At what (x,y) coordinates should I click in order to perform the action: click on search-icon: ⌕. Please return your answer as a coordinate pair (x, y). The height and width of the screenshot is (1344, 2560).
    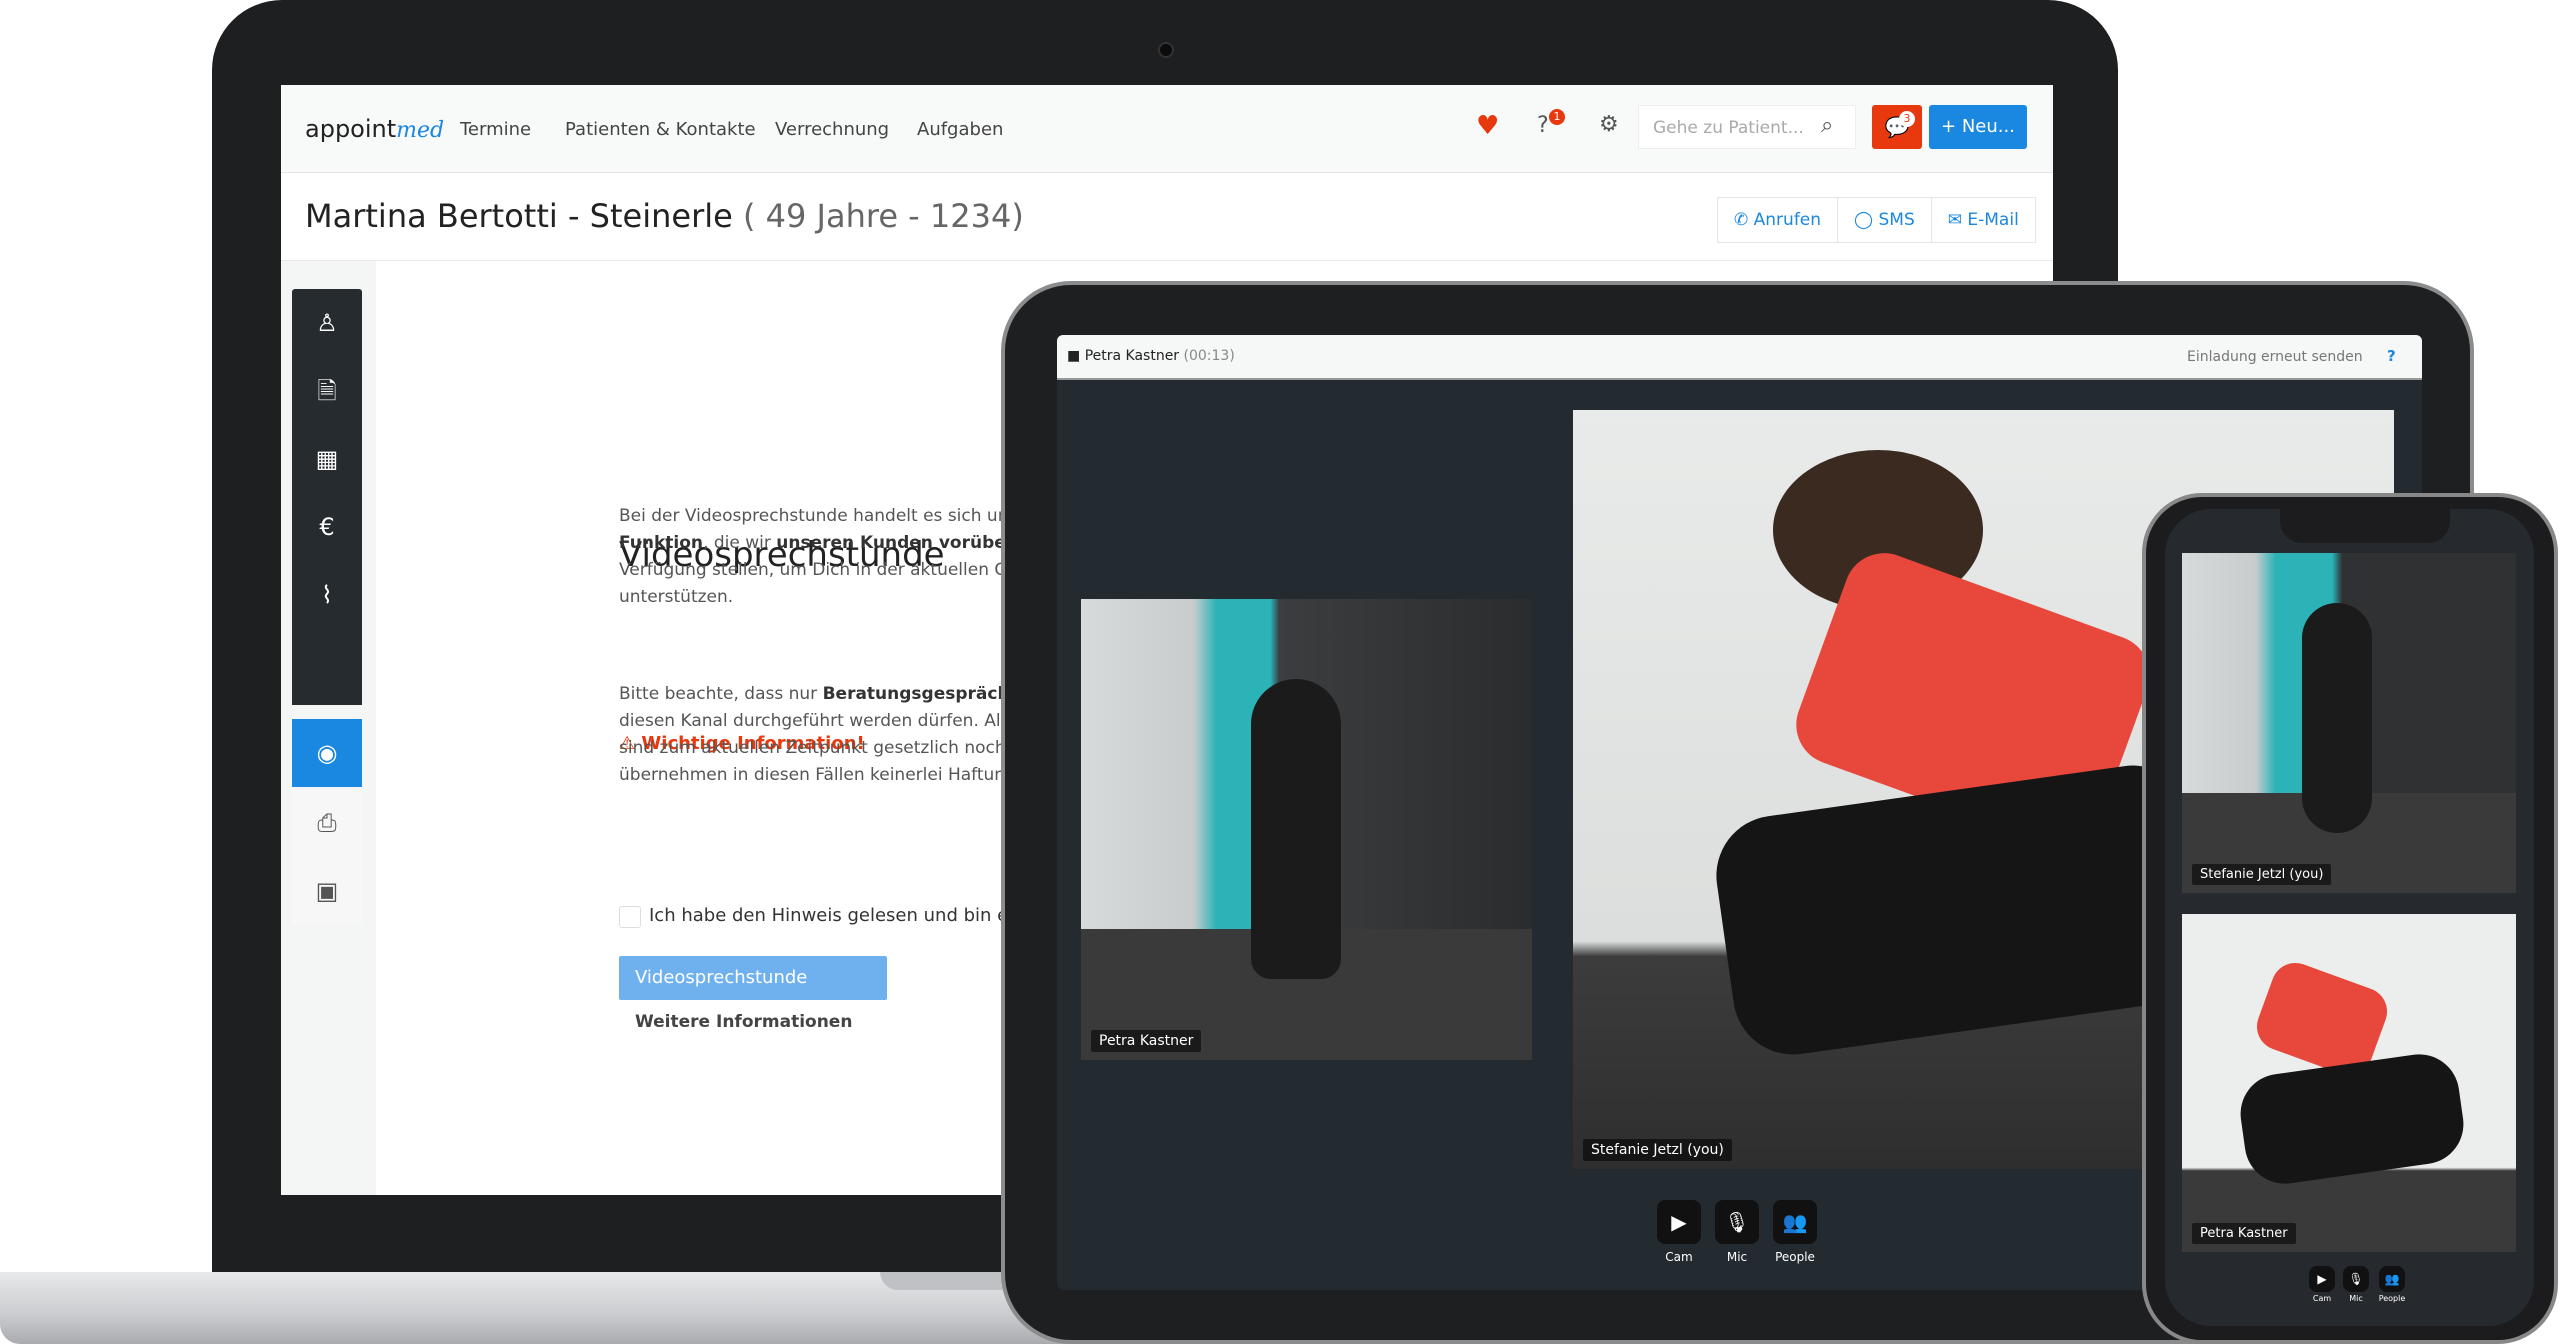
    Looking at the image, I should click on (1827, 125).